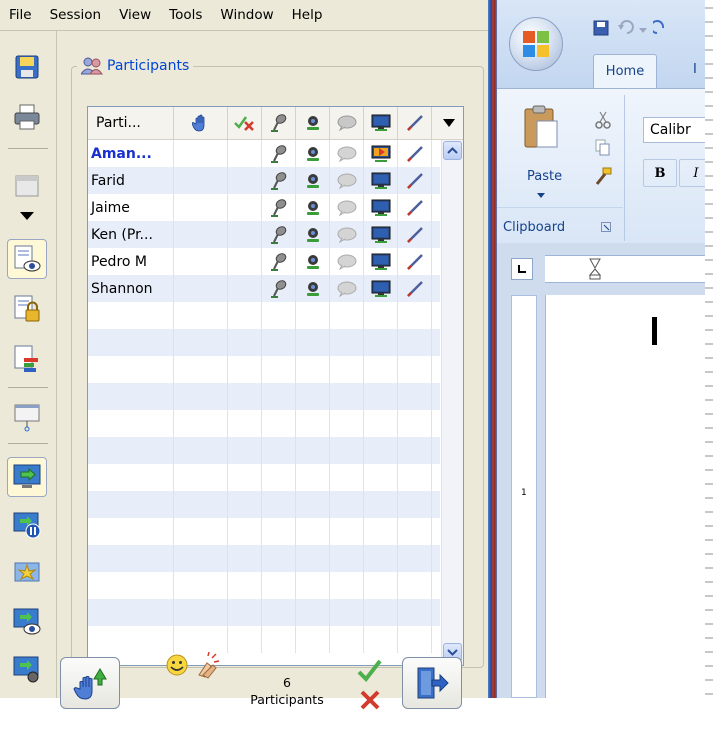 This screenshot has width=713, height=729. I want to click on vertical-ruler: 1, so click(524, 496).